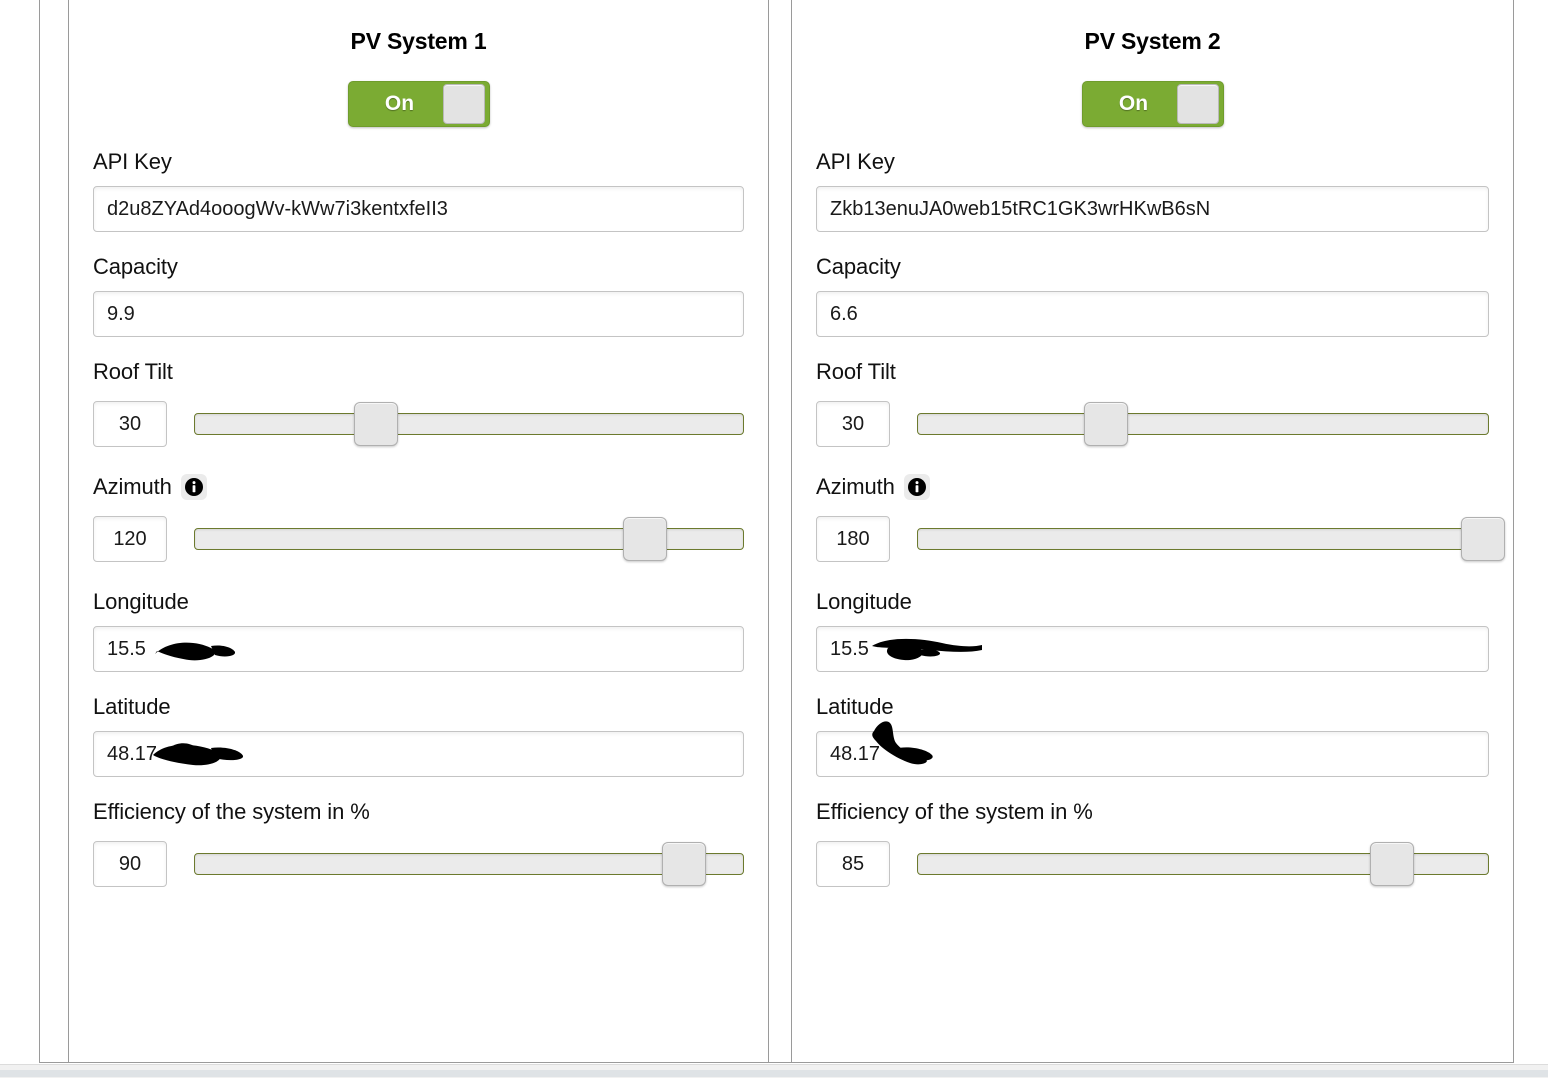  What do you see at coordinates (130, 864) in the screenshot?
I see `system-1-efficiency-value: 90` at bounding box center [130, 864].